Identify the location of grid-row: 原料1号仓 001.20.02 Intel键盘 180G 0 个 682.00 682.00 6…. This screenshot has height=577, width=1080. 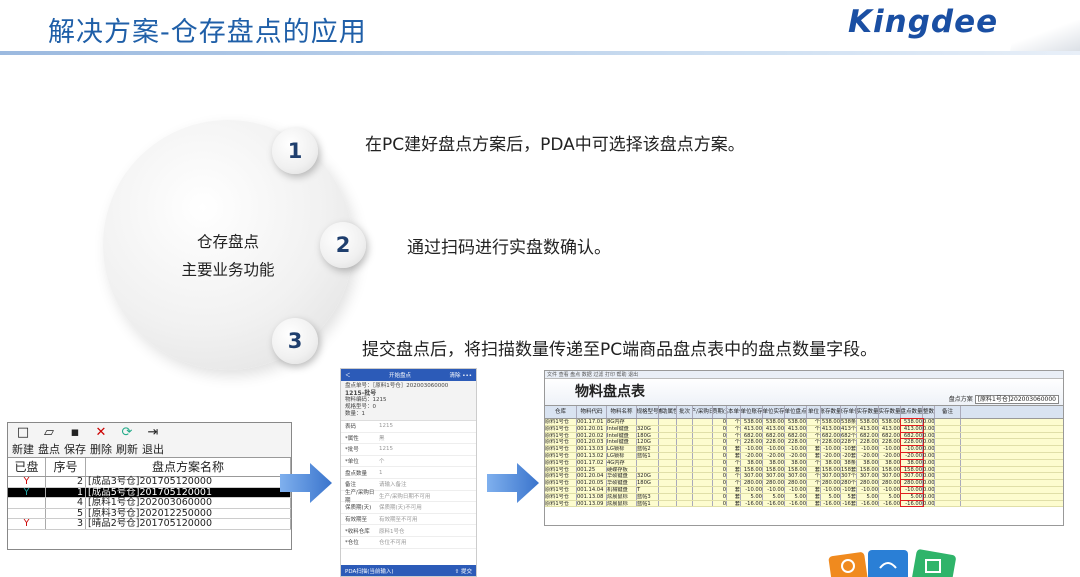
(804, 435).